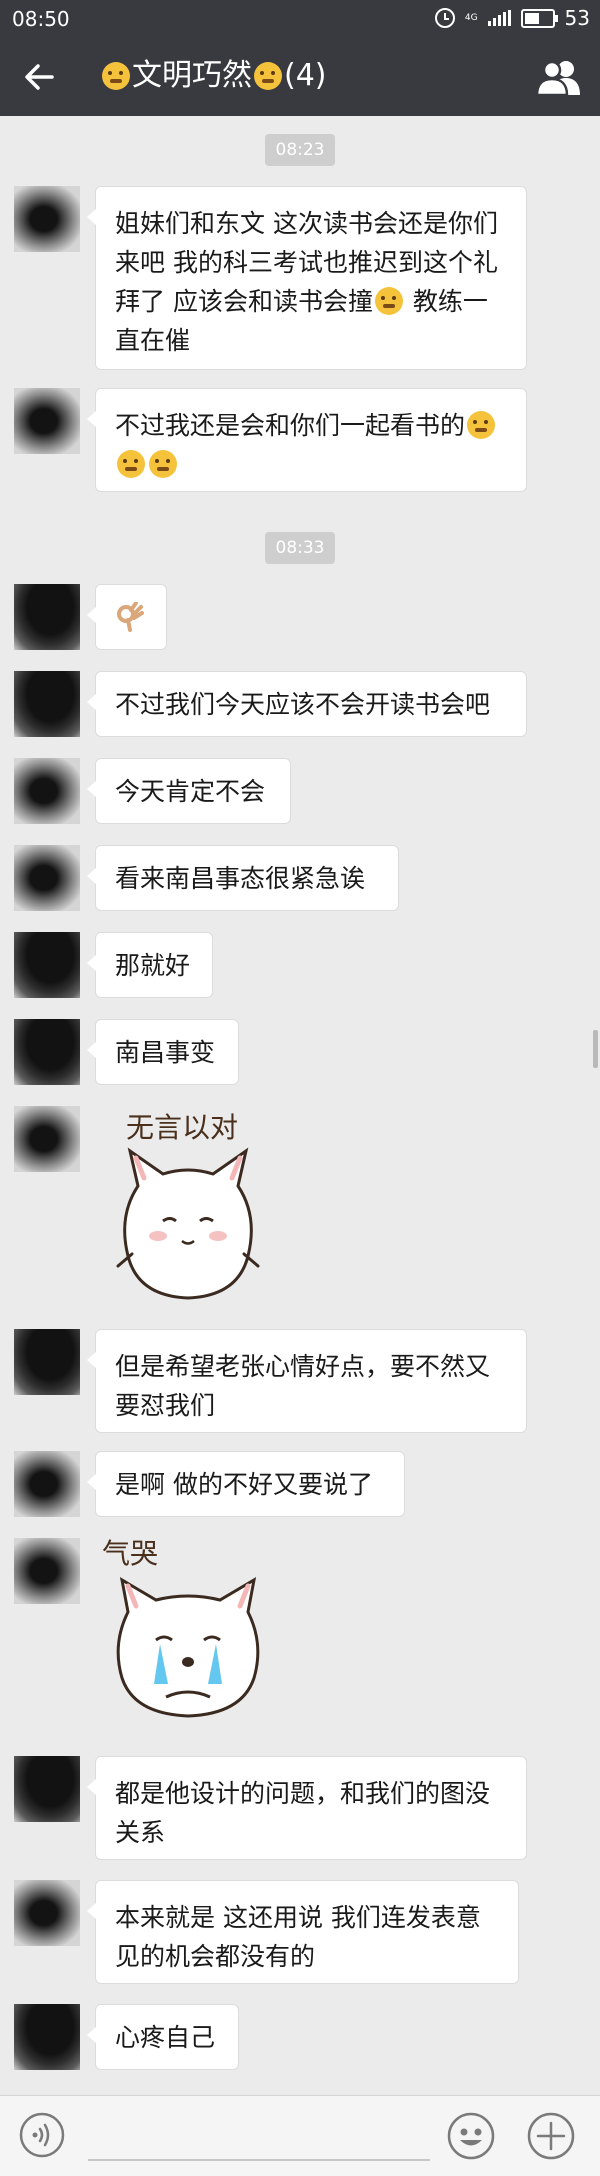 The image size is (600, 2176). I want to click on message-bubble: 本来就是 这还用说 我们连发表意见的机会都没有的, so click(303, 1932).